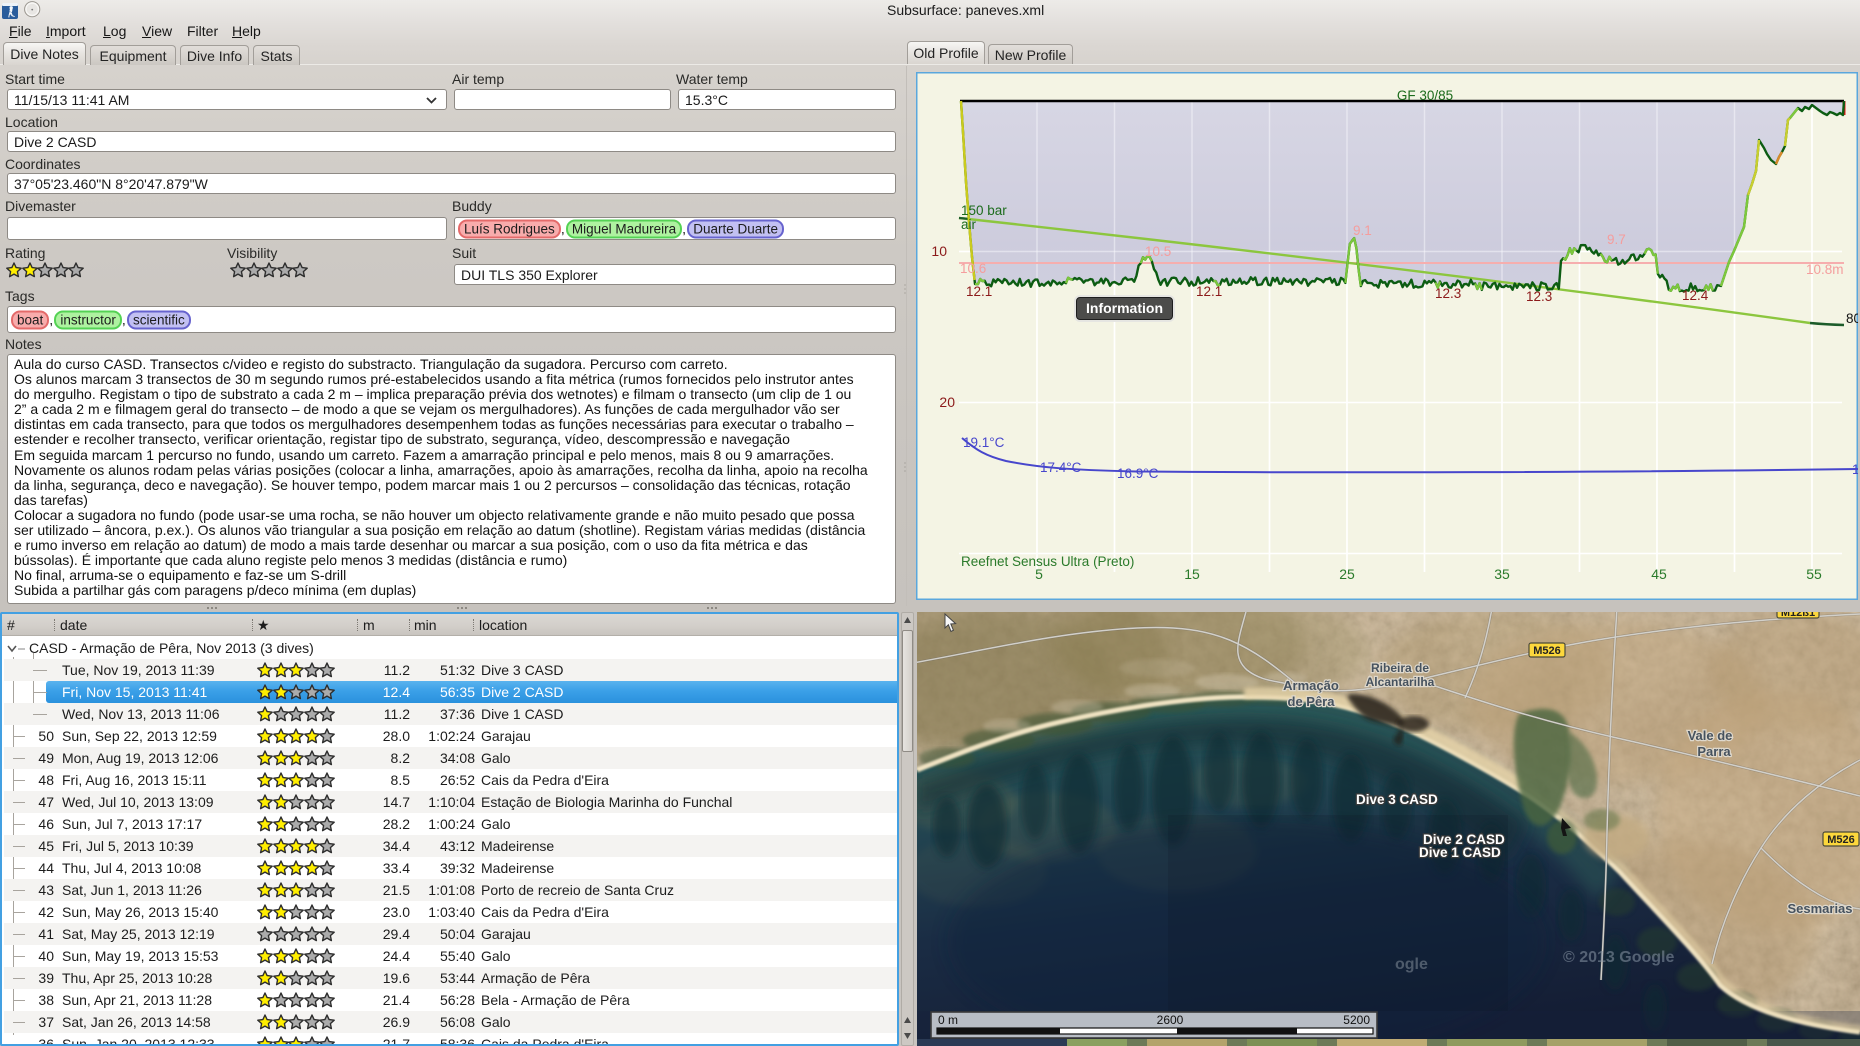 The width and height of the screenshot is (1860, 1046). Describe the element at coordinates (1618, 957) in the screenshot. I see `svg-text: © 2013 Google` at that location.